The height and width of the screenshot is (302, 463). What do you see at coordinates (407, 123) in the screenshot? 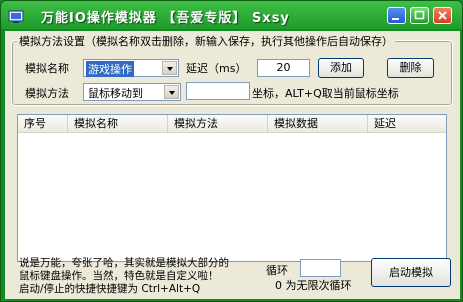
I see `column-header-delay: 延迟` at bounding box center [407, 123].